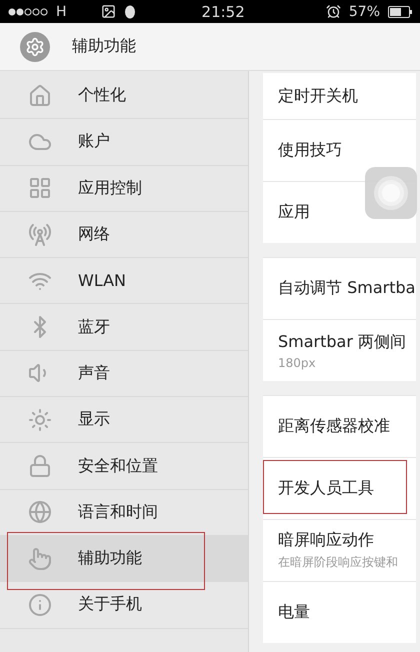  Describe the element at coordinates (35, 47) in the screenshot. I see `settings-icon` at that location.